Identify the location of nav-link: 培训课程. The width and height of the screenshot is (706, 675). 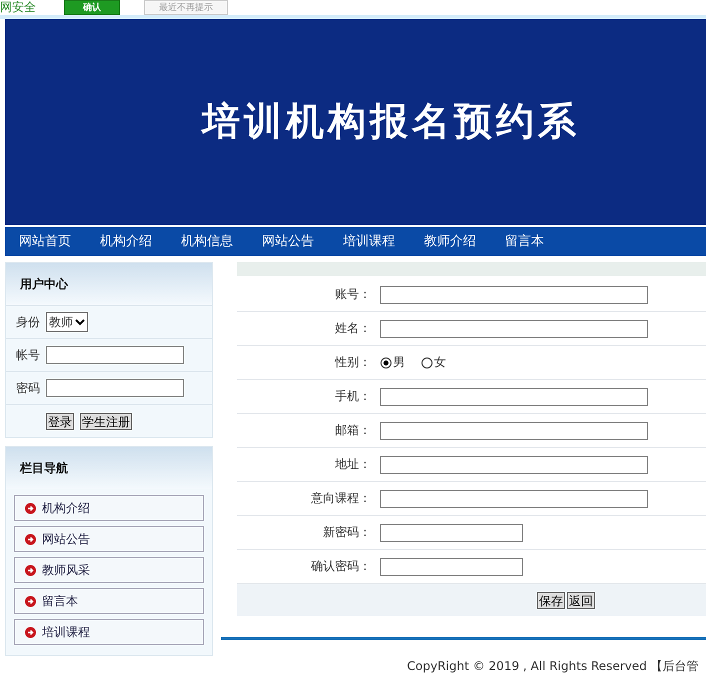
(383, 241).